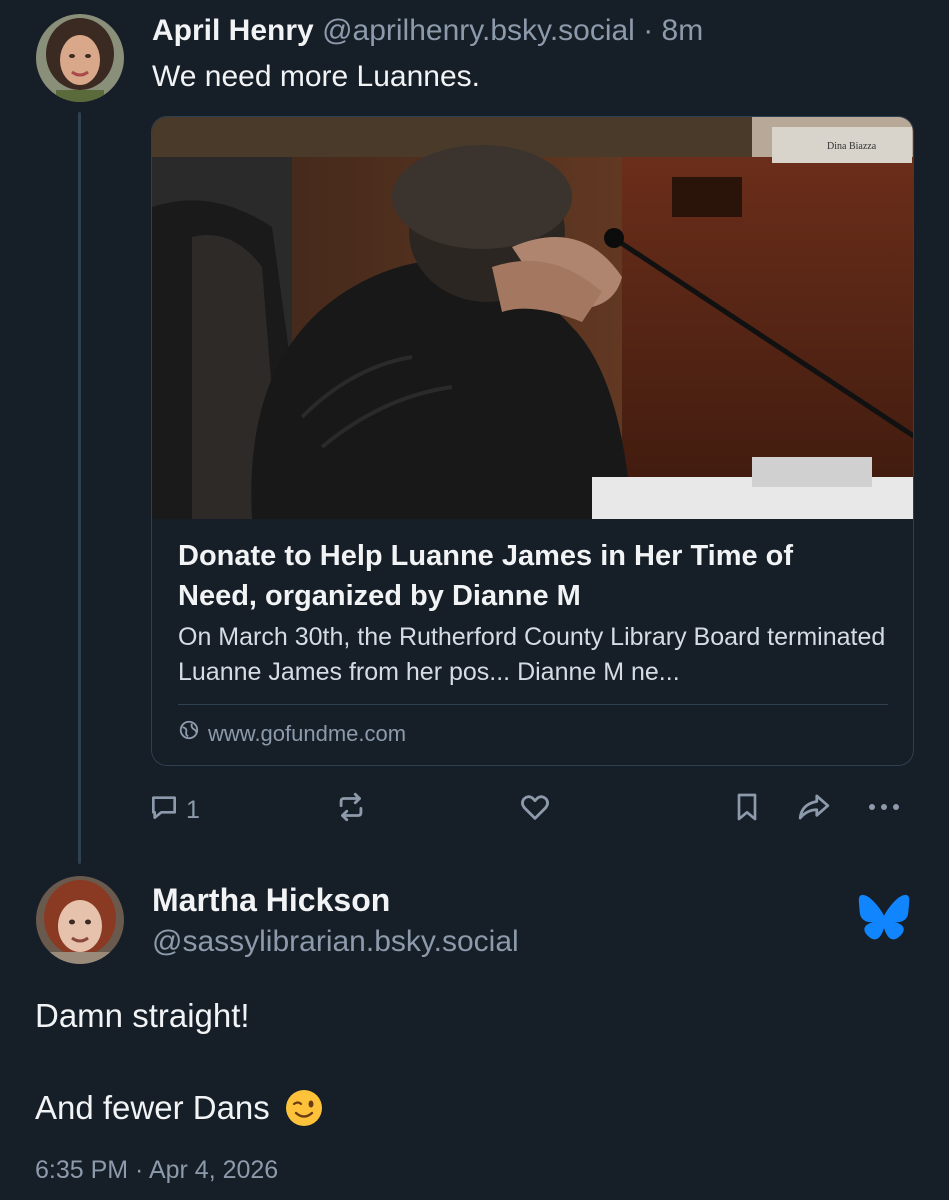 Image resolution: width=949 pixels, height=1200 pixels. What do you see at coordinates (79, 488) in the screenshot?
I see `thread-line` at bounding box center [79, 488].